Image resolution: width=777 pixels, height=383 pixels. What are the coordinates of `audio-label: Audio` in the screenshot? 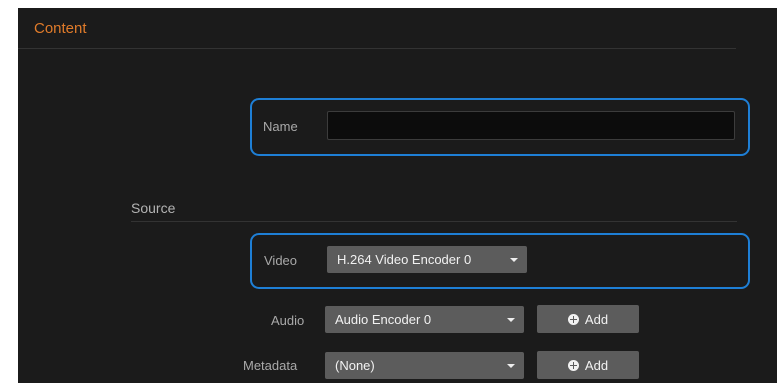 It's located at (288, 320).